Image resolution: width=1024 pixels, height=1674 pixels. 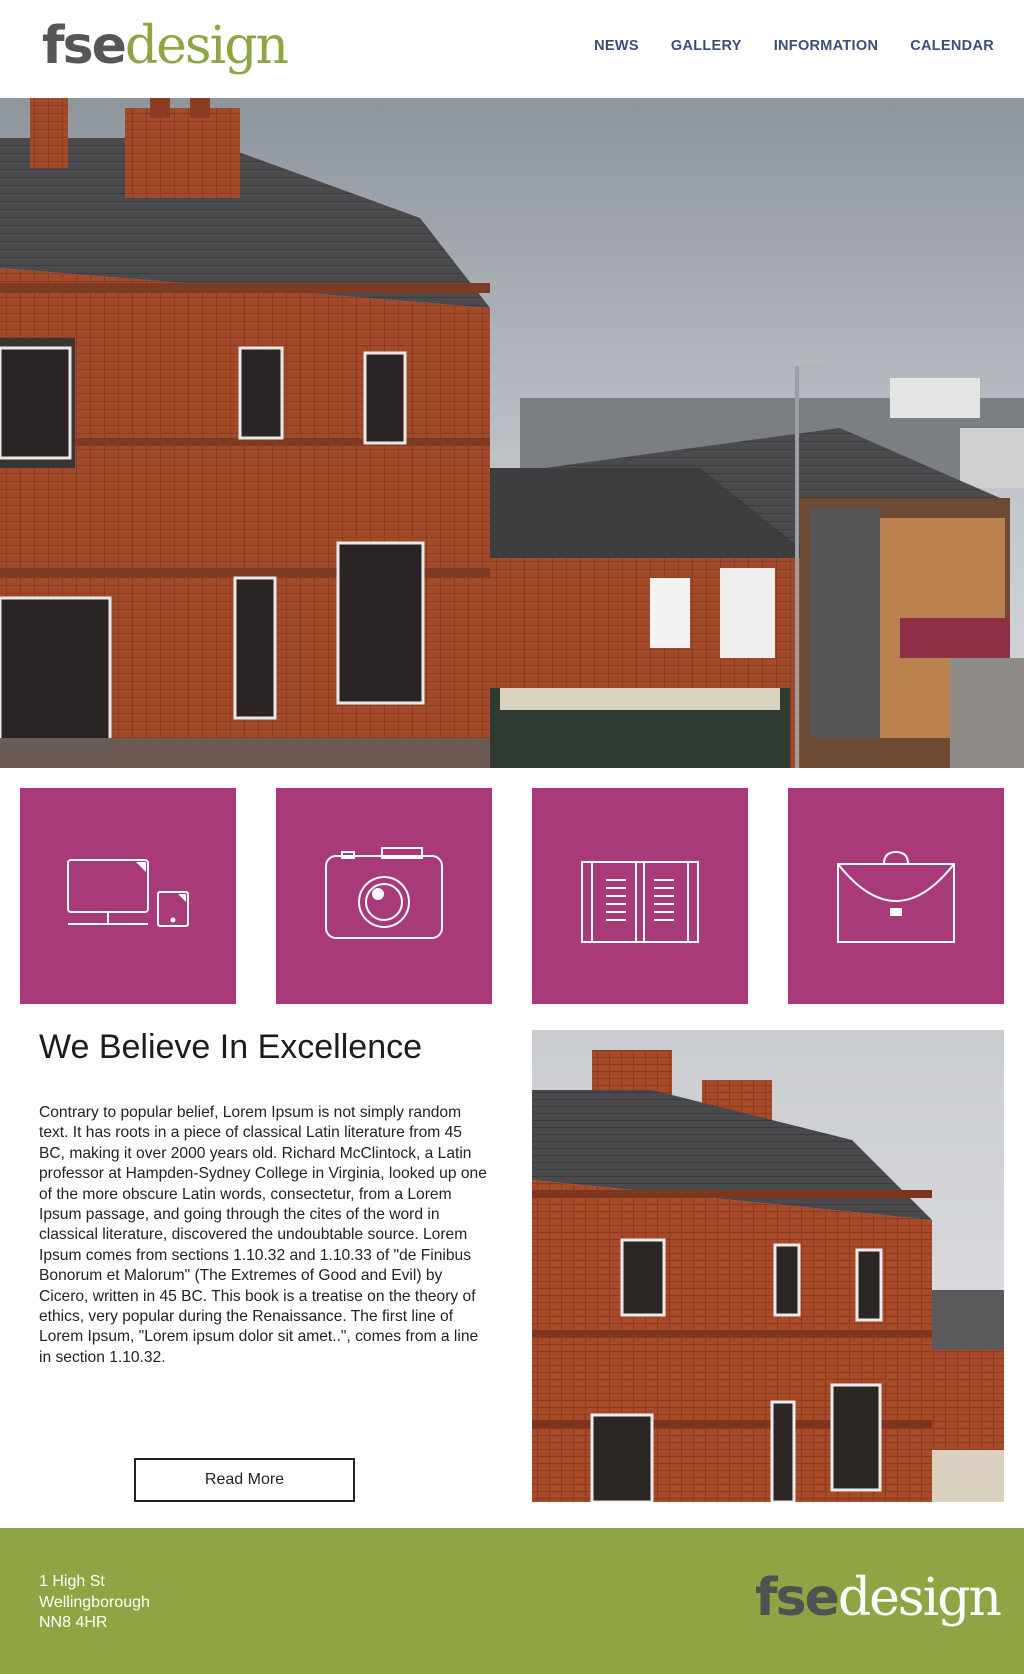 I want to click on building-photo, so click(x=768, y=1266).